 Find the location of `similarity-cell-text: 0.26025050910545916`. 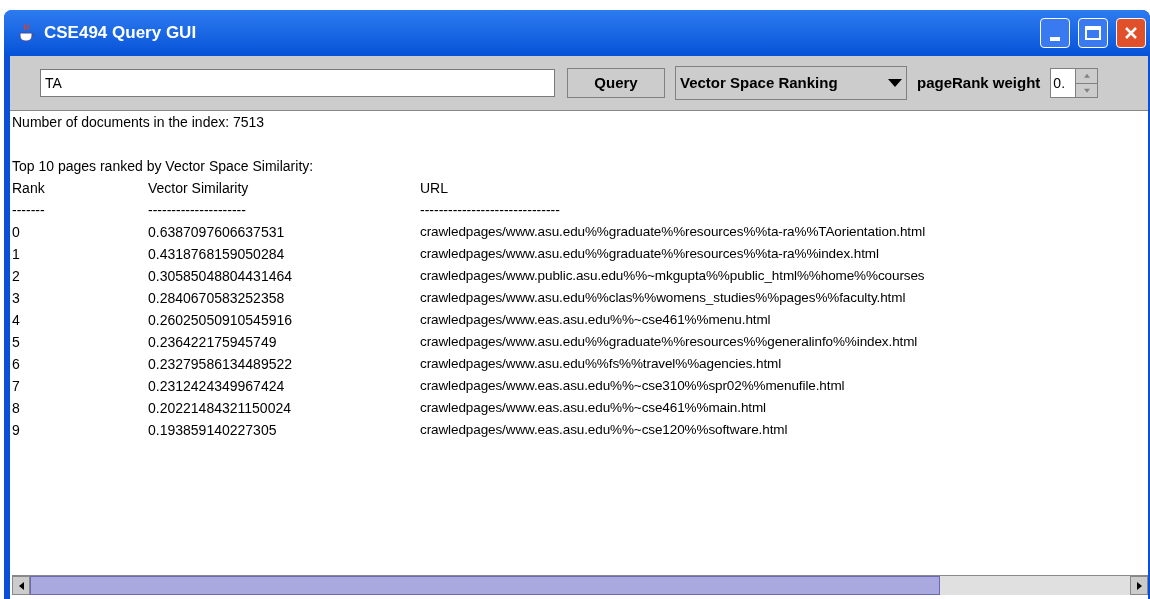

similarity-cell-text: 0.26025050910545916 is located at coordinates (221, 320).